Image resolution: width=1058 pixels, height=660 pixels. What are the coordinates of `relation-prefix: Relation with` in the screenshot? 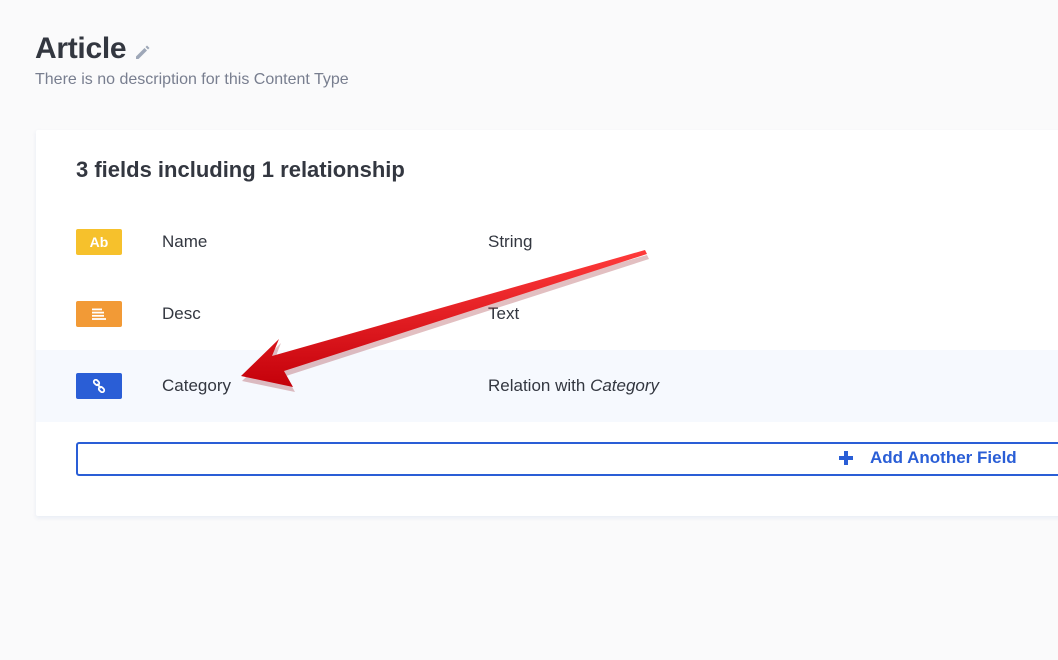 It's located at (539, 385).